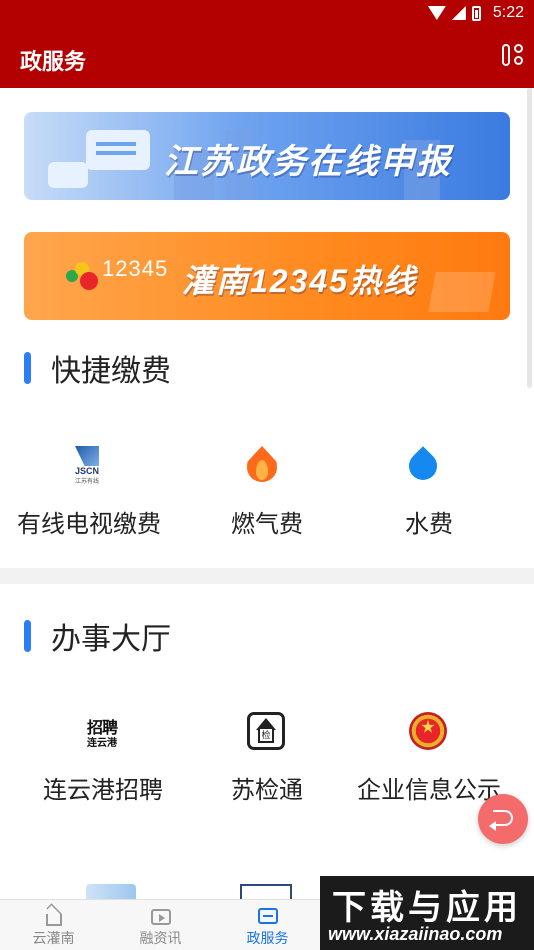  I want to click on item-label: 水费, so click(429, 524).